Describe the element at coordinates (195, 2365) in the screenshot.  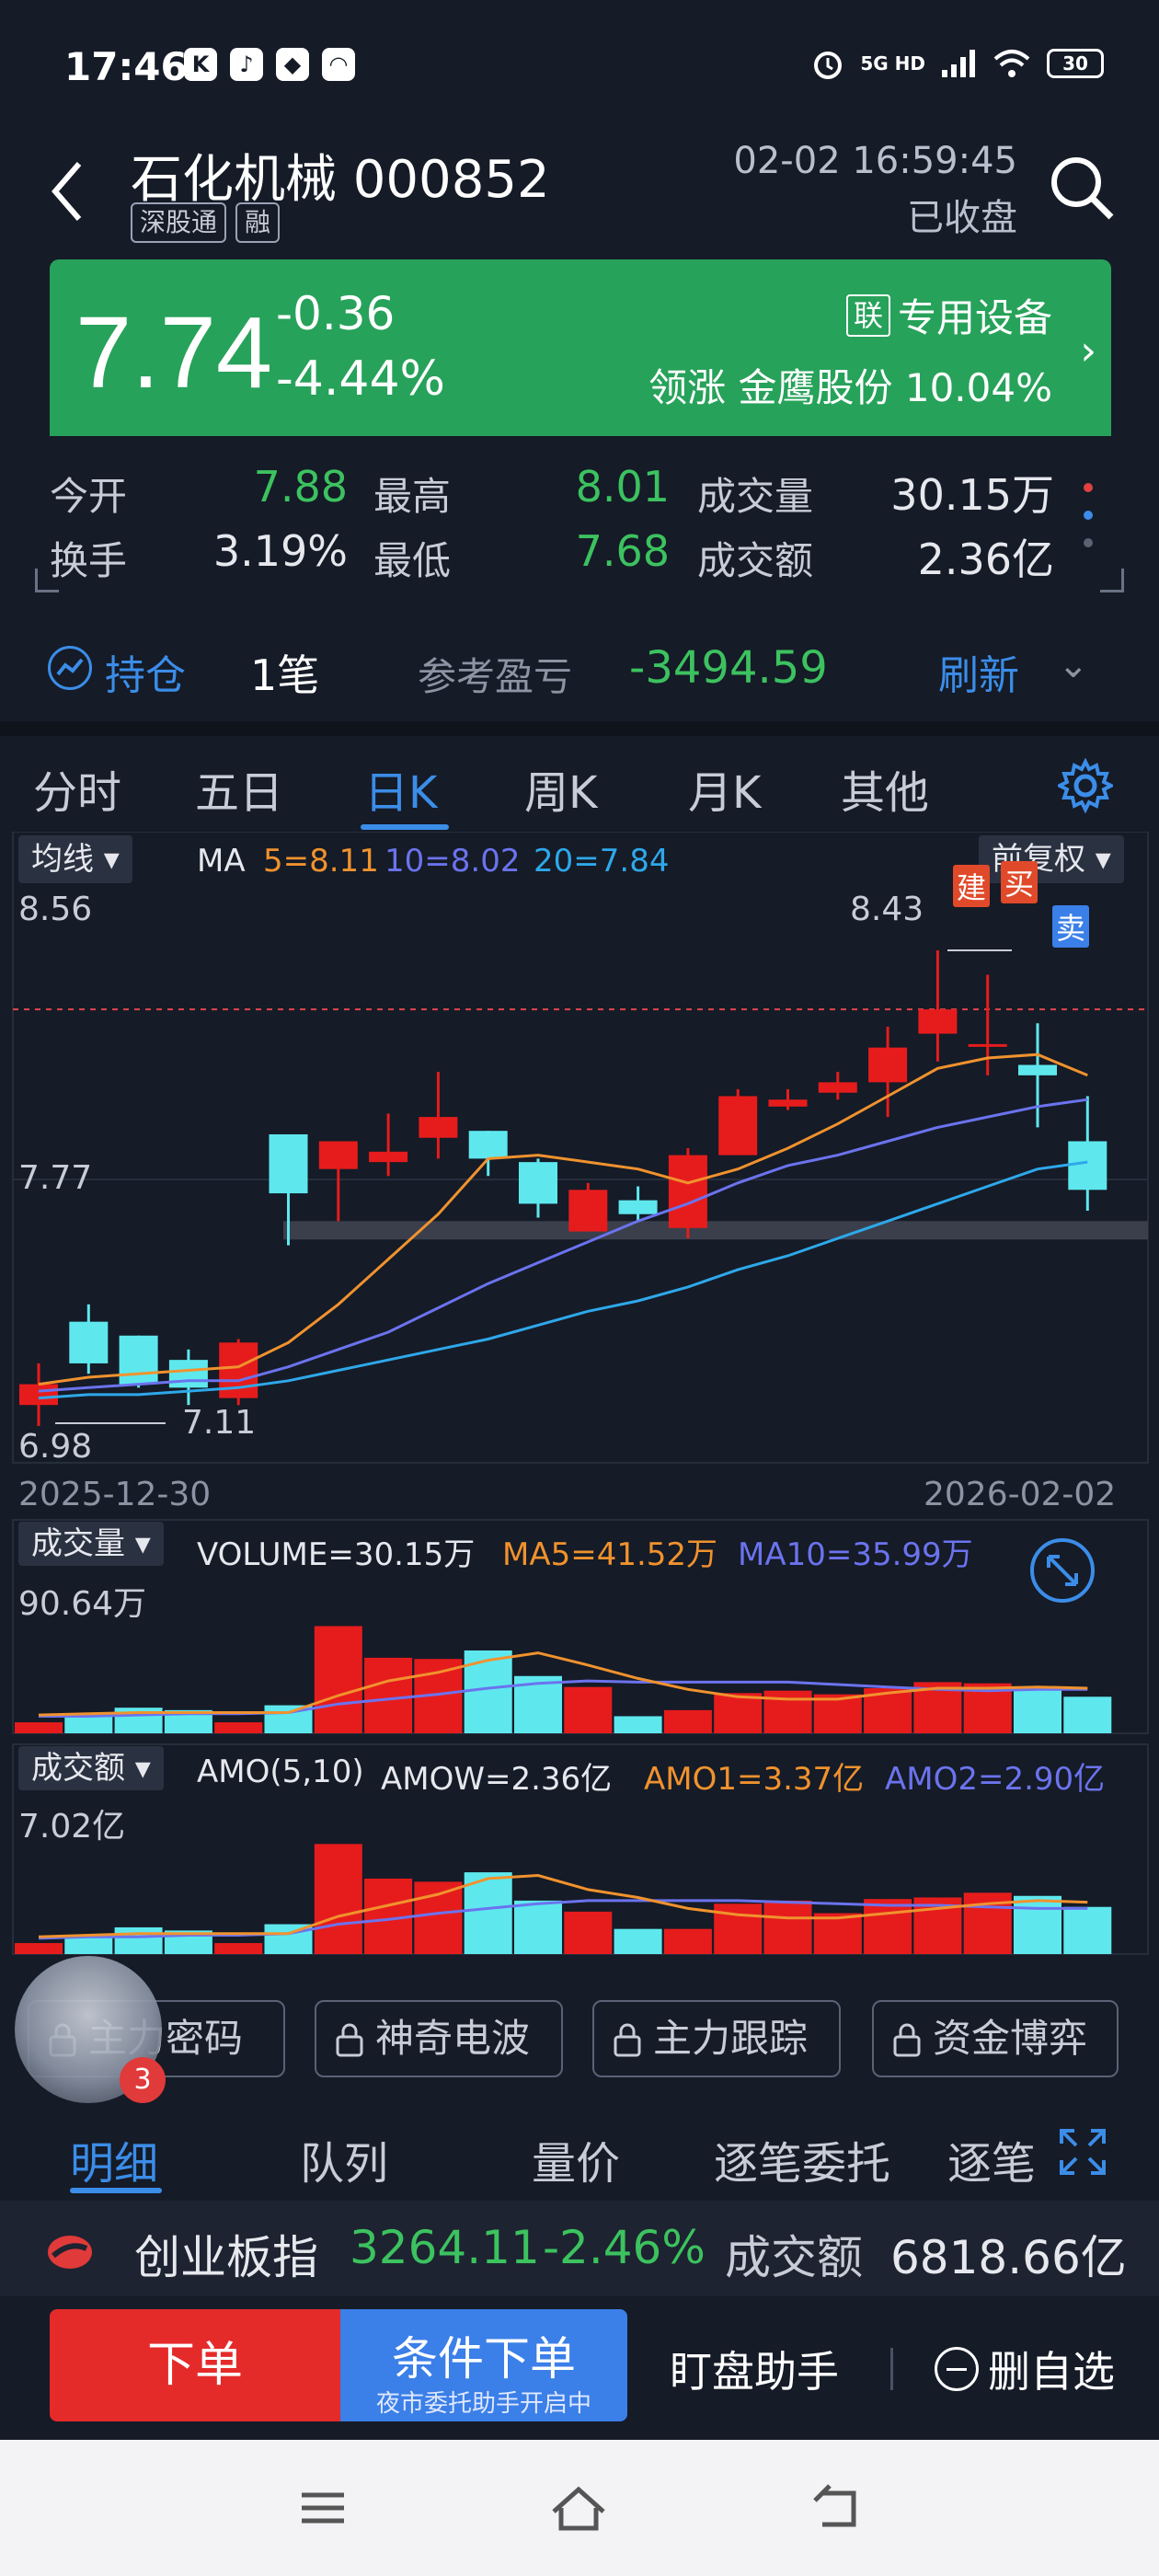
I see `order-button: 下单` at that location.